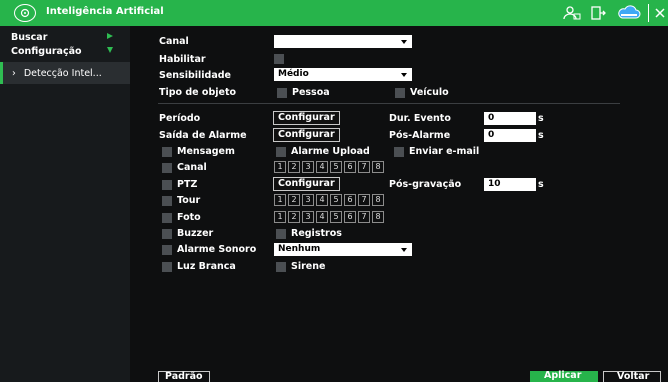  What do you see at coordinates (192, 167) in the screenshot?
I see `canal-record-label: Canal` at bounding box center [192, 167].